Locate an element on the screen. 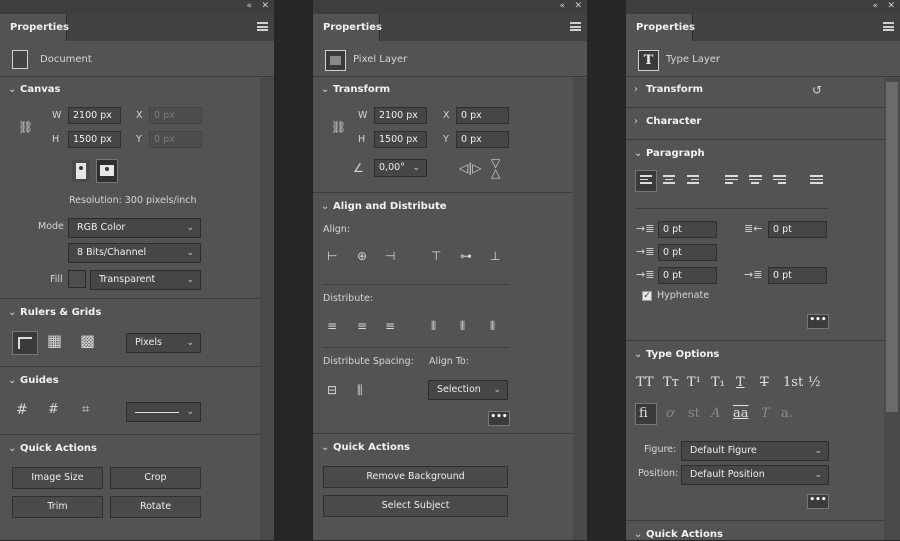 This screenshot has width=900, height=541. select-subject-button: Select Subject is located at coordinates (415, 506).